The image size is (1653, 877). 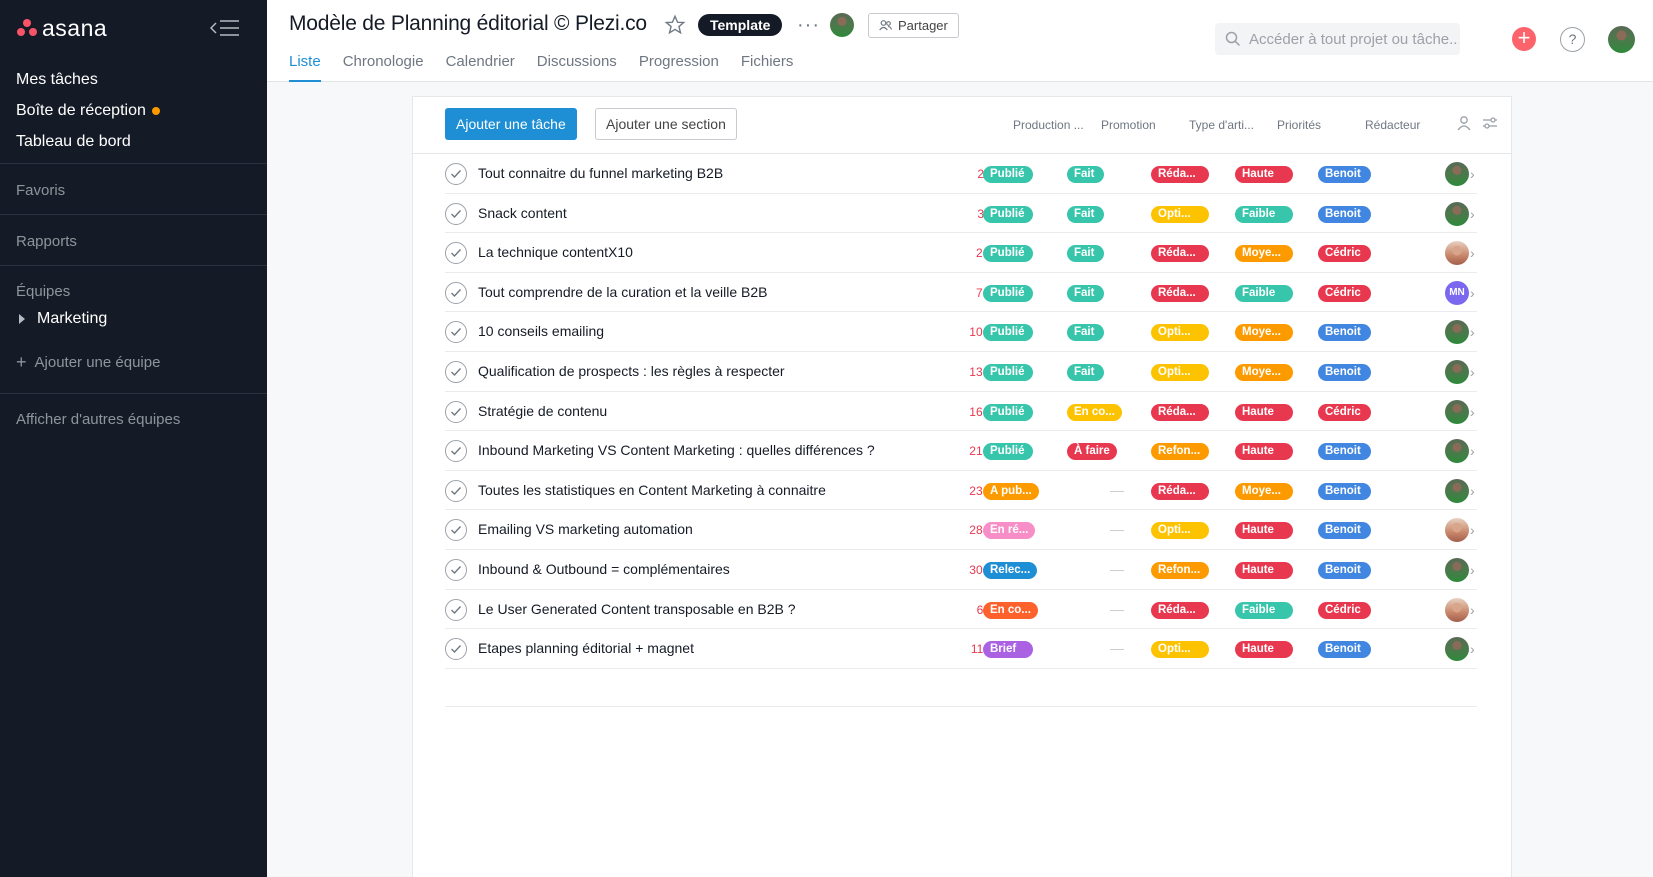 I want to click on task-name: Stratégie de contenu, so click(x=542, y=411).